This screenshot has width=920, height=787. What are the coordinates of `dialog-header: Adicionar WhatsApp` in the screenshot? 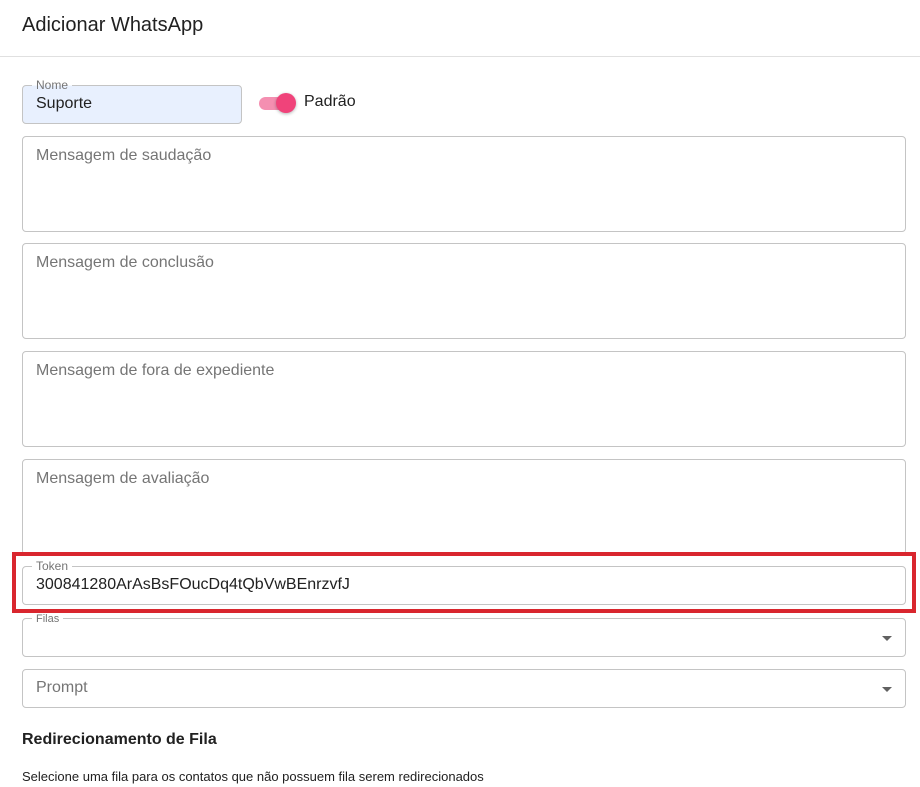 It's located at (460, 28).